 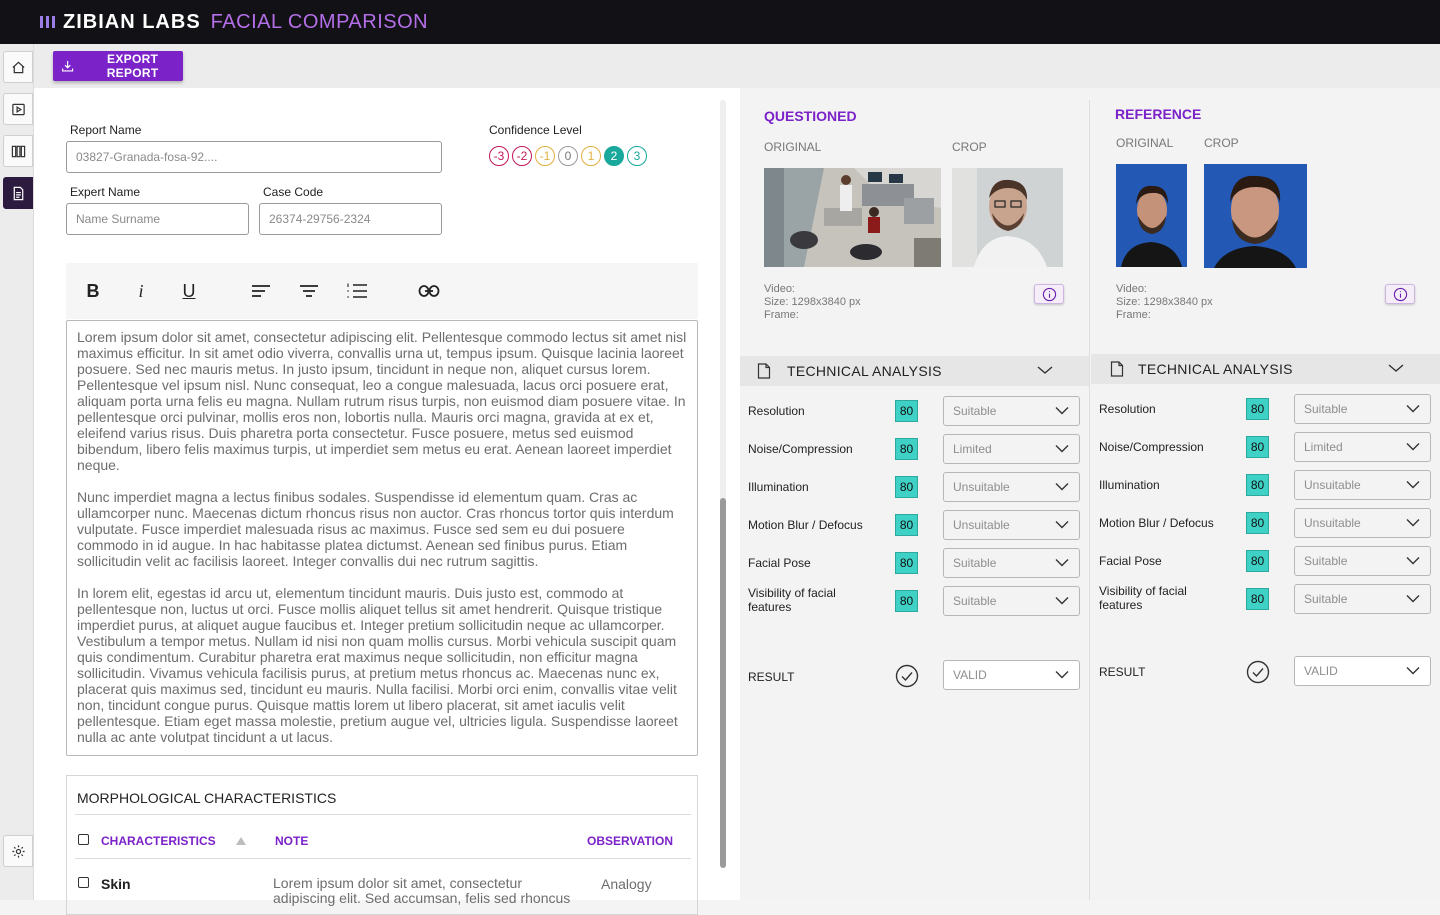 I want to click on confidence-level-selector: -3 -2 -1 0 1 2 3, so click(x=569, y=156).